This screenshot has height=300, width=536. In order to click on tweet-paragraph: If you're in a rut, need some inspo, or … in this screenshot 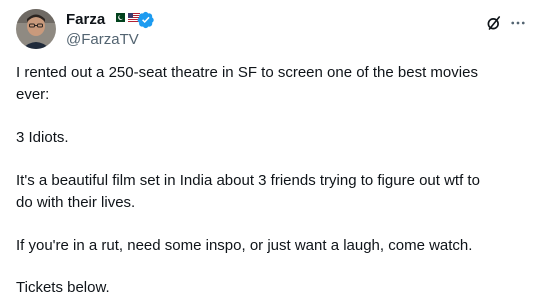, I will do `click(244, 245)`.